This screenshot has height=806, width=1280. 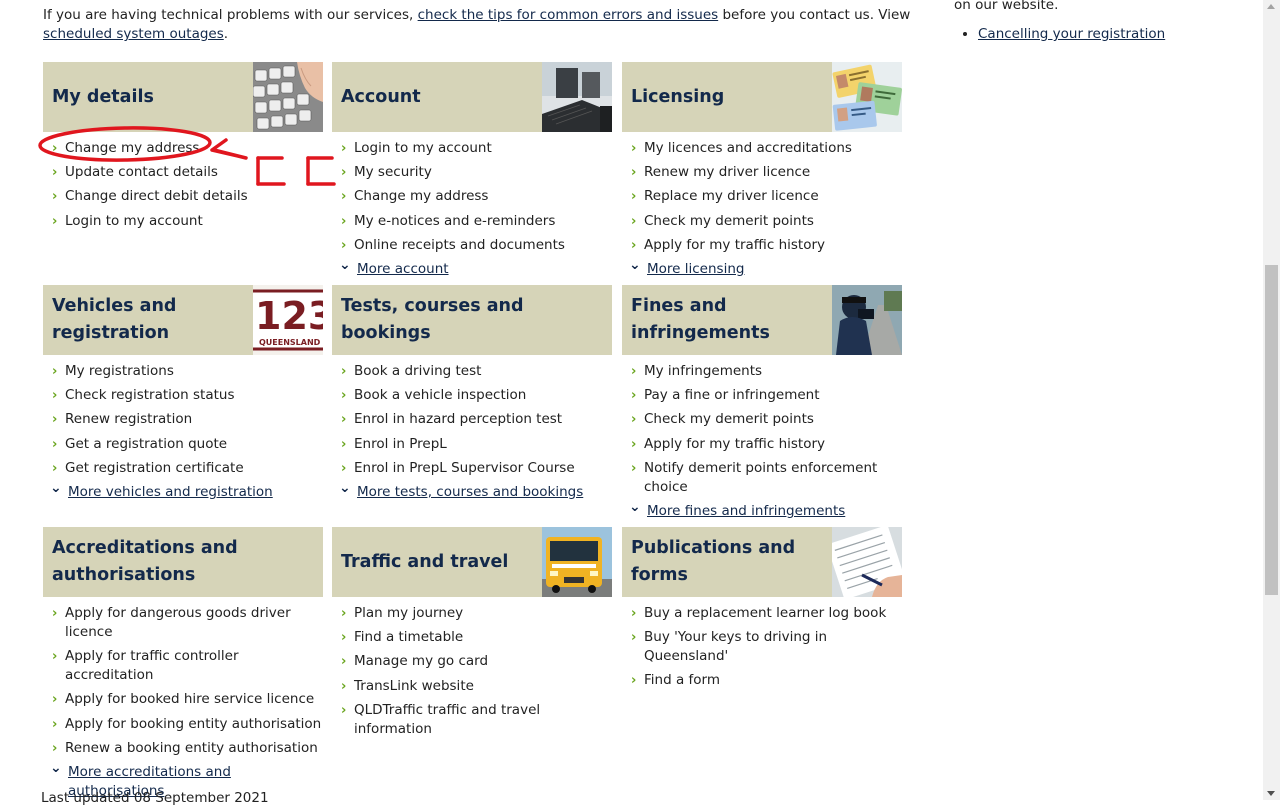 I want to click on list-item: › Check registration status, so click(x=183, y=395).